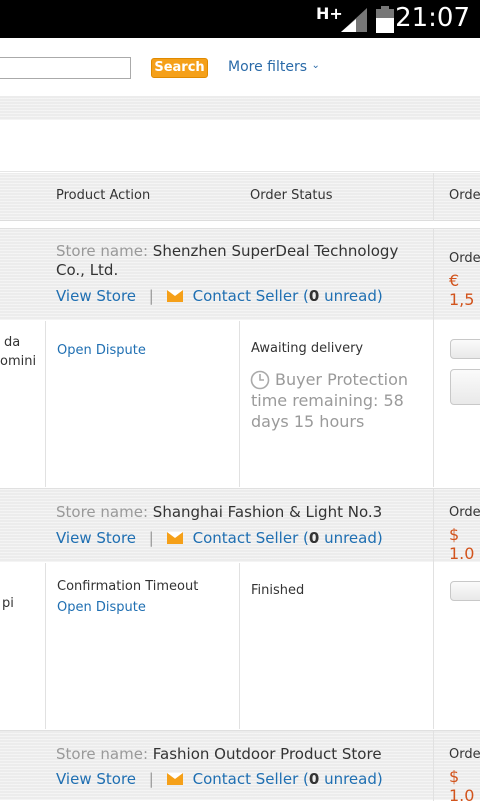 The image size is (480, 805). What do you see at coordinates (267, 512) in the screenshot?
I see `store-name: Shanghai Fashion & Light No.3` at bounding box center [267, 512].